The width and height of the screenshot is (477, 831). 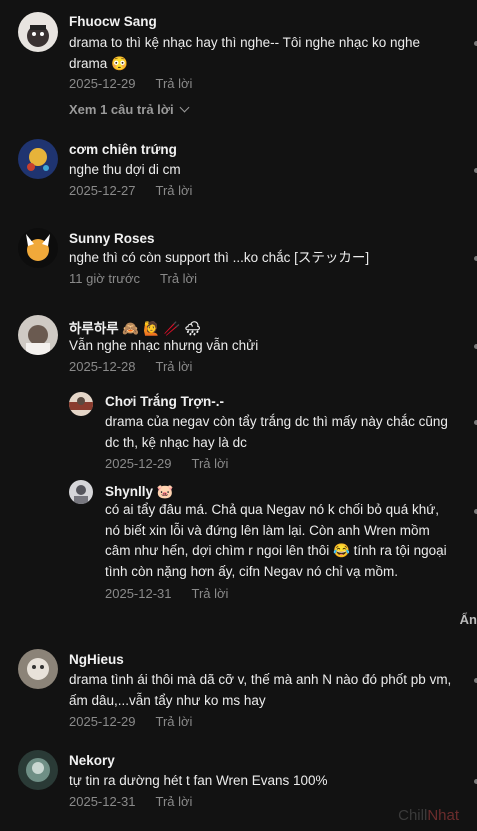 I want to click on comment-username: Fhuocw Sang, so click(x=113, y=21).